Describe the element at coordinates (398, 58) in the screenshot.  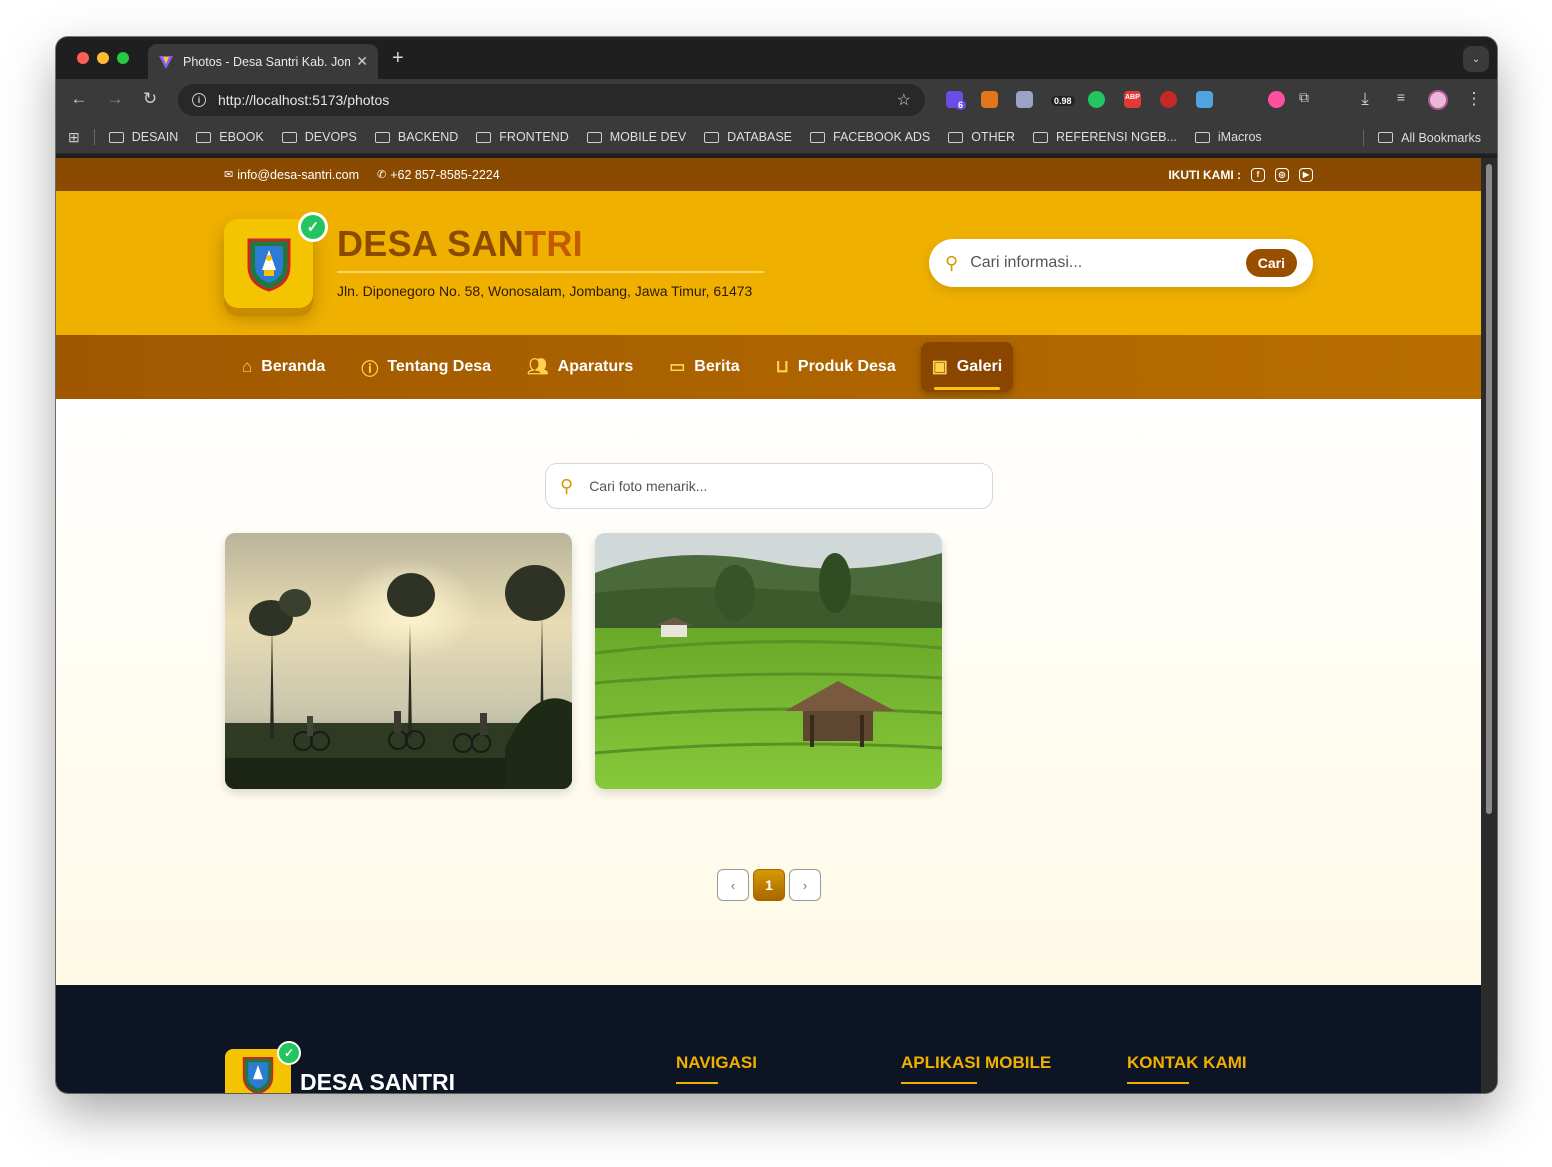
I see `new-tab-button: +` at that location.